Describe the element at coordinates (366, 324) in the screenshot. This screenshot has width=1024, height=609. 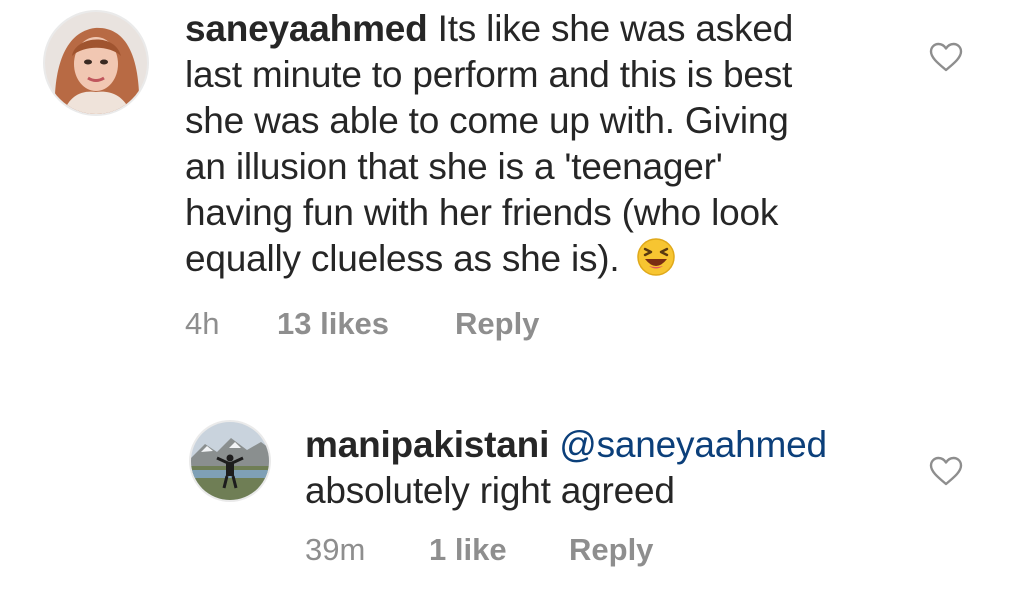
I see `likes-count: 13 likes` at that location.